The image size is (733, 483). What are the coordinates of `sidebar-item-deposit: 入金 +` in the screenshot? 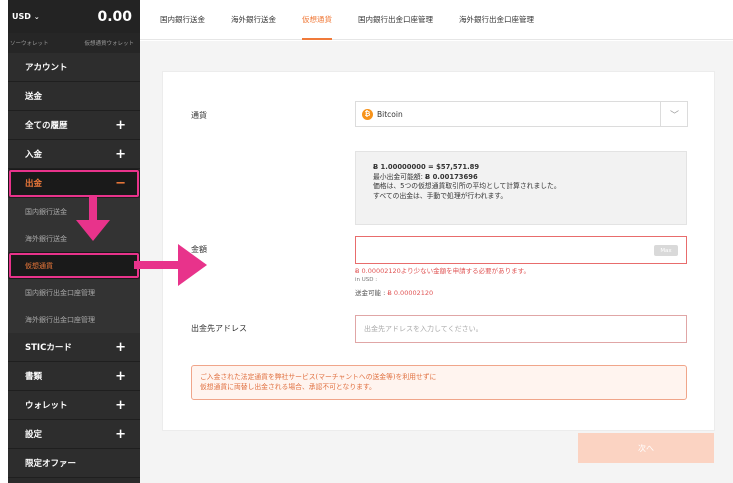 It's located at (74, 154).